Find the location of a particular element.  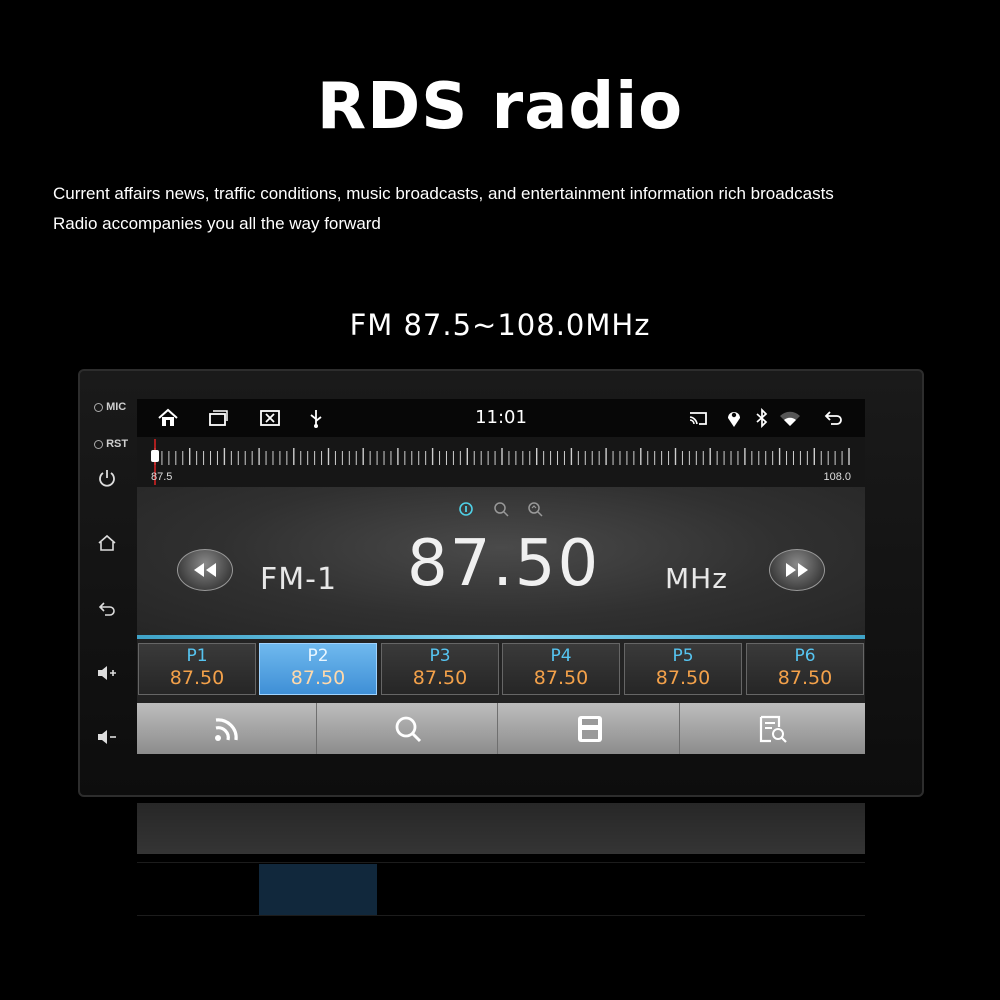

frequency-display: FM-1 87.50 MHz is located at coordinates (501, 563).